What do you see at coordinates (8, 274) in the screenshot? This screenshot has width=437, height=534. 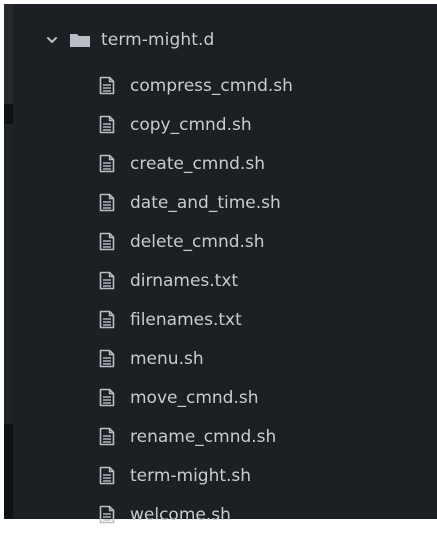 I see `panel-edge-mid` at bounding box center [8, 274].